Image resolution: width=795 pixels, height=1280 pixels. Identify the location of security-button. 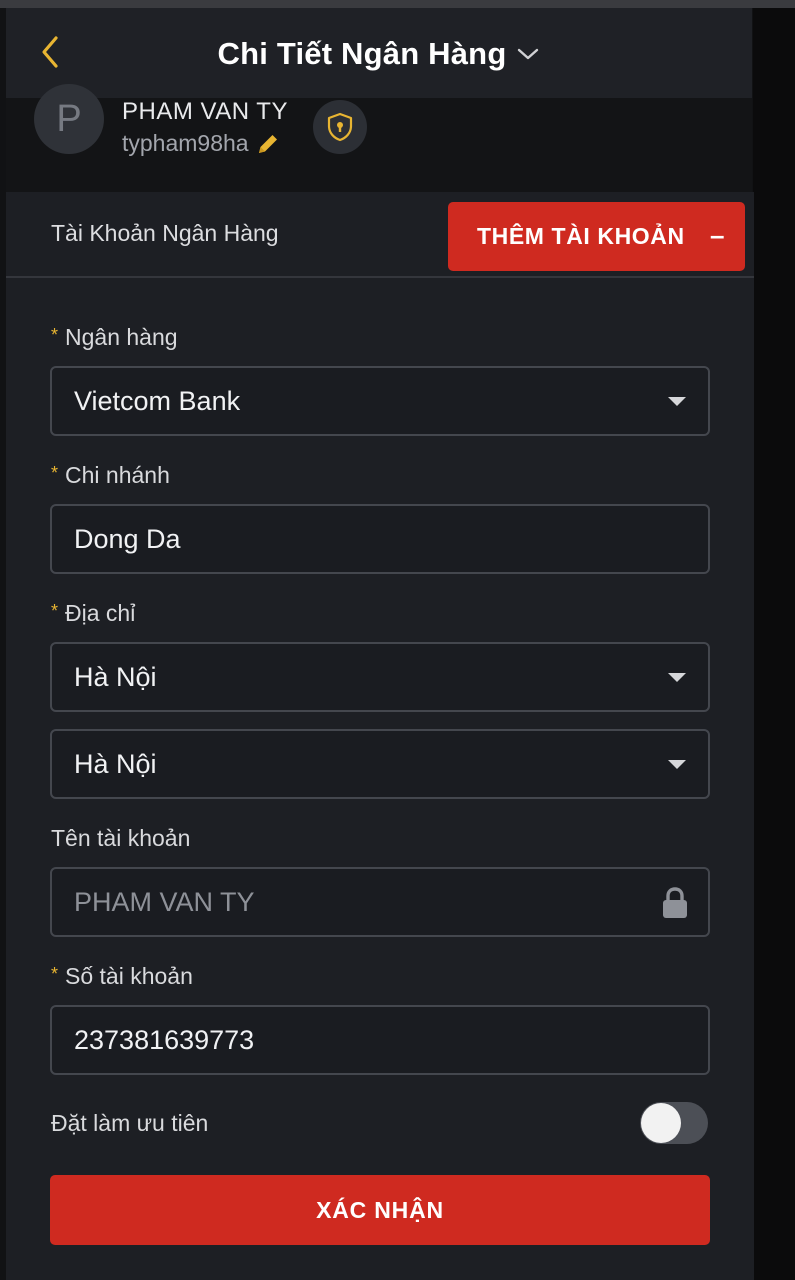
(340, 127).